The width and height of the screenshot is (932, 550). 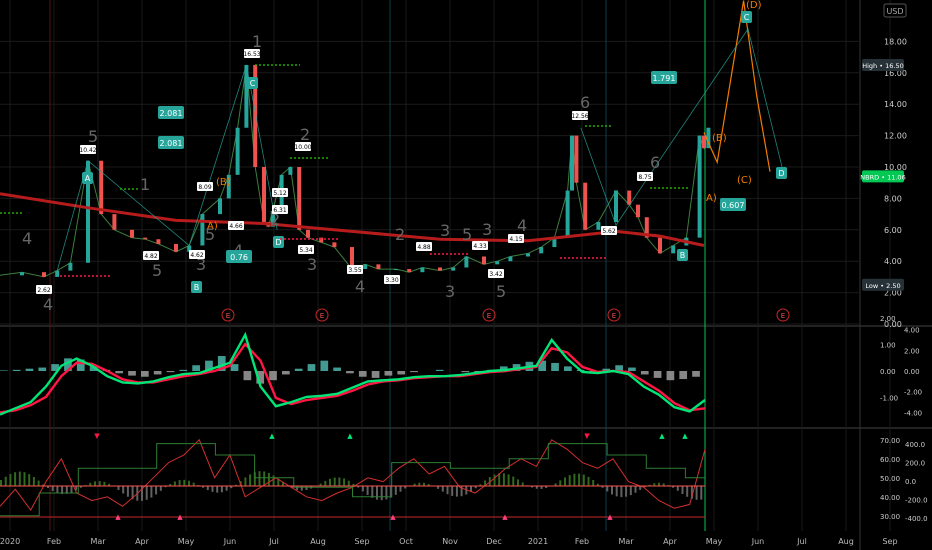 What do you see at coordinates (626, 541) in the screenshot?
I see `x-tick-label: Mar` at bounding box center [626, 541].